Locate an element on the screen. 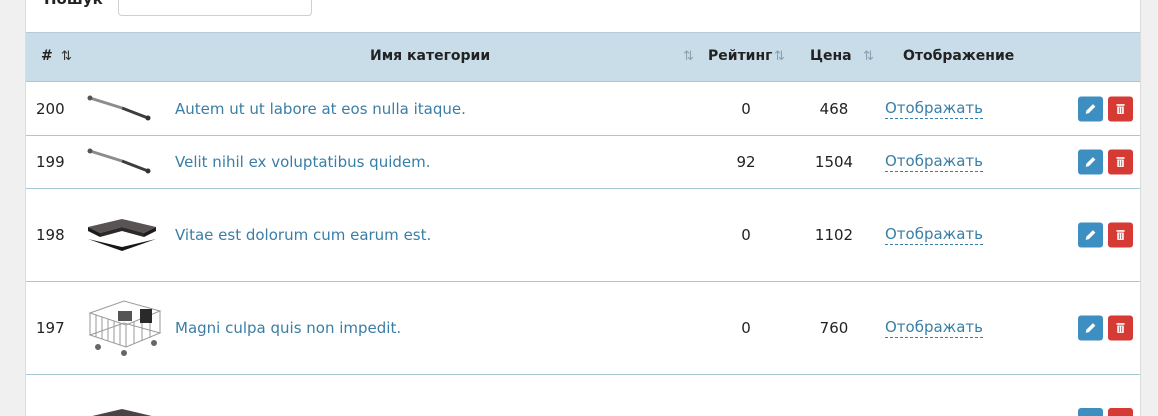 The height and width of the screenshot is (416, 1158). row-price: 468 is located at coordinates (834, 108).